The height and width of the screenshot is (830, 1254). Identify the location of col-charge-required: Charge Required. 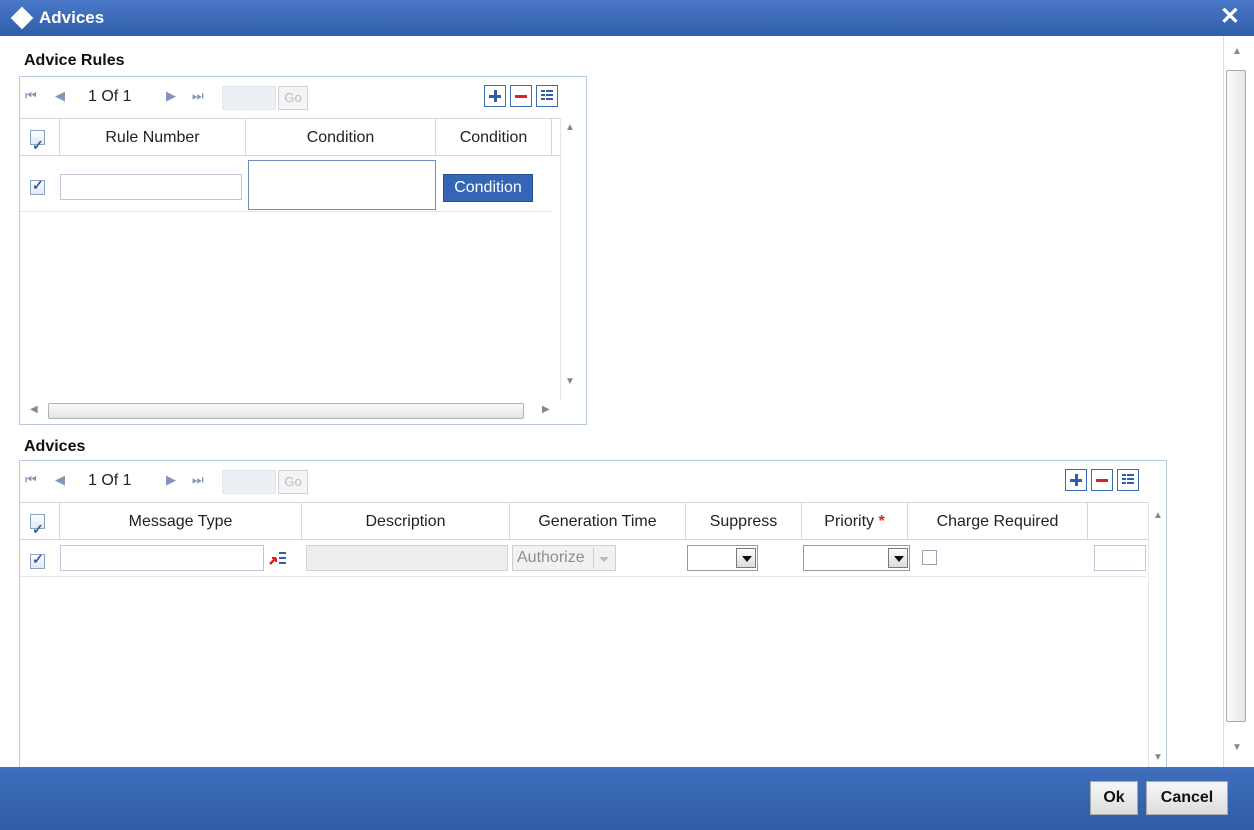
(998, 521).